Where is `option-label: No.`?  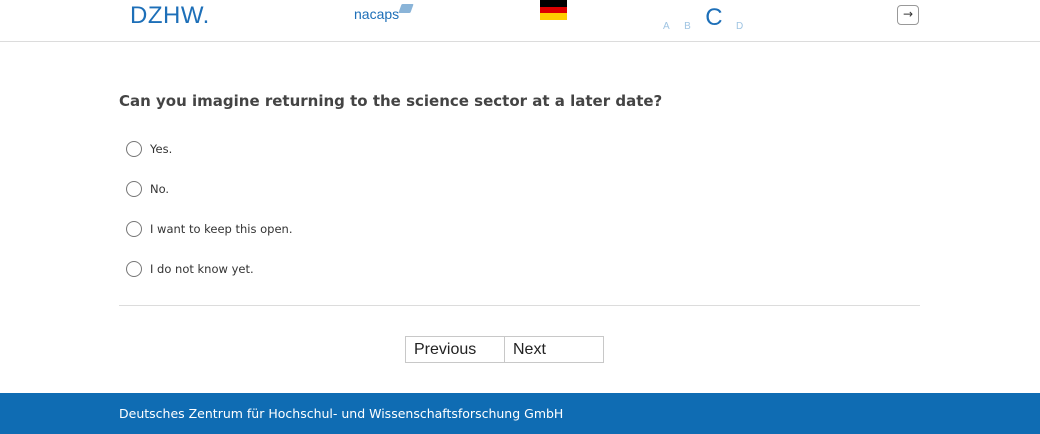
option-label: No. is located at coordinates (160, 189).